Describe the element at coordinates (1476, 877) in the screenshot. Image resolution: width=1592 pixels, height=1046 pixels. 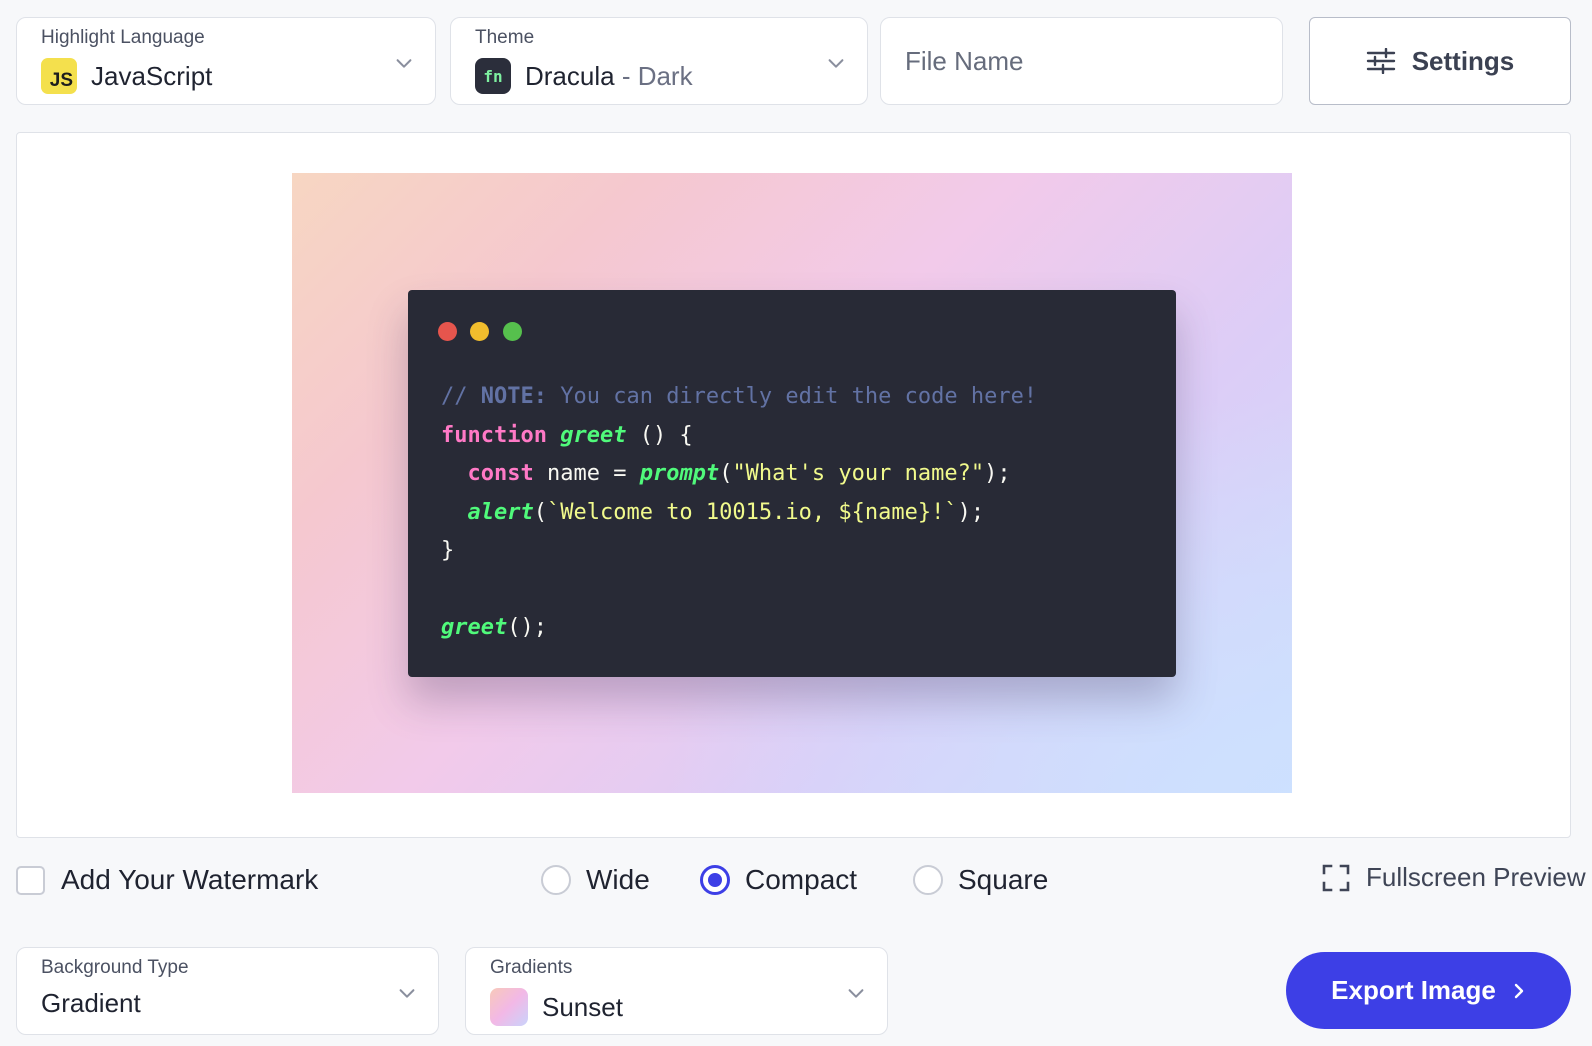
I see `fullscreen-label: Fullscreen Preview` at that location.